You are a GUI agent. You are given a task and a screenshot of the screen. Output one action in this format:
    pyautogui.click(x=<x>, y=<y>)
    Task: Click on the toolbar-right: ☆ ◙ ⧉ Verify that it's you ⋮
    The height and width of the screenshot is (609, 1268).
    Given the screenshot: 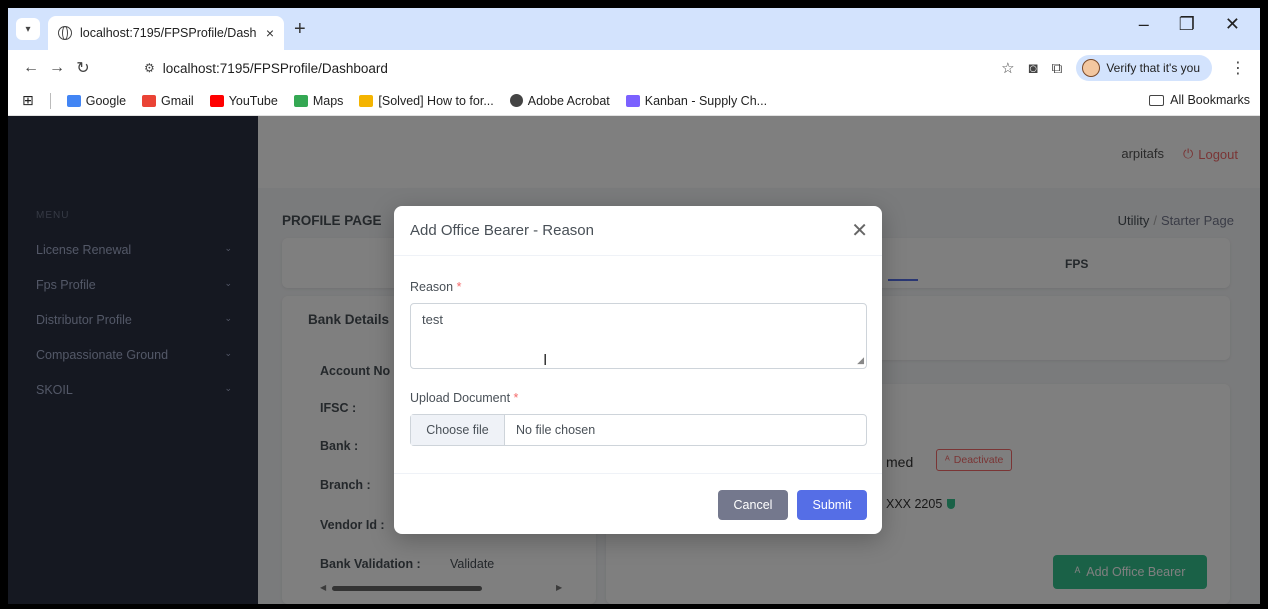 What is the action you would take?
    pyautogui.click(x=1125, y=68)
    